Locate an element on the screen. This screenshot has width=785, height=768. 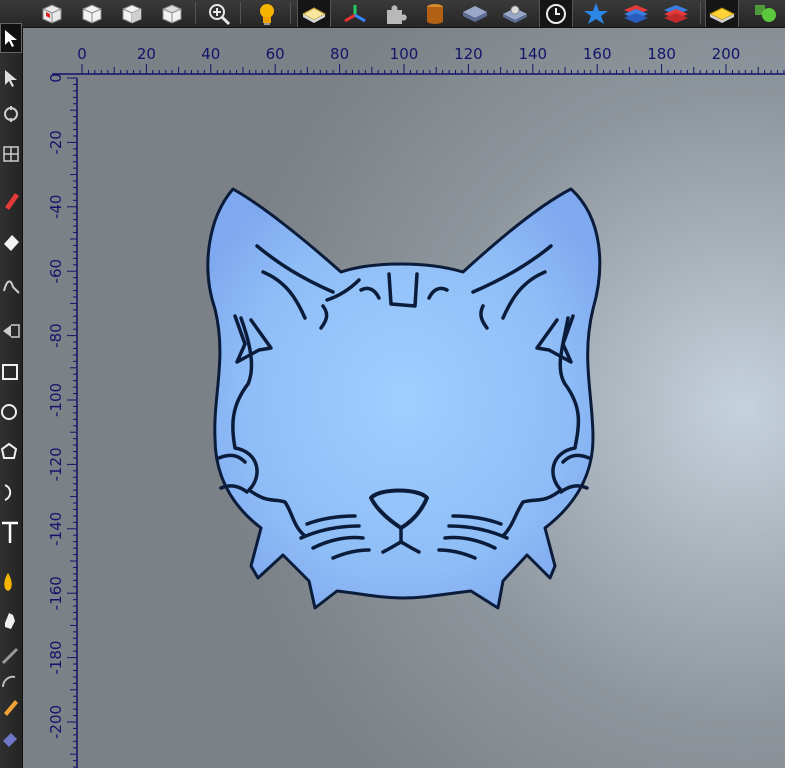
warp-grid-icon is located at coordinates (11, 154).